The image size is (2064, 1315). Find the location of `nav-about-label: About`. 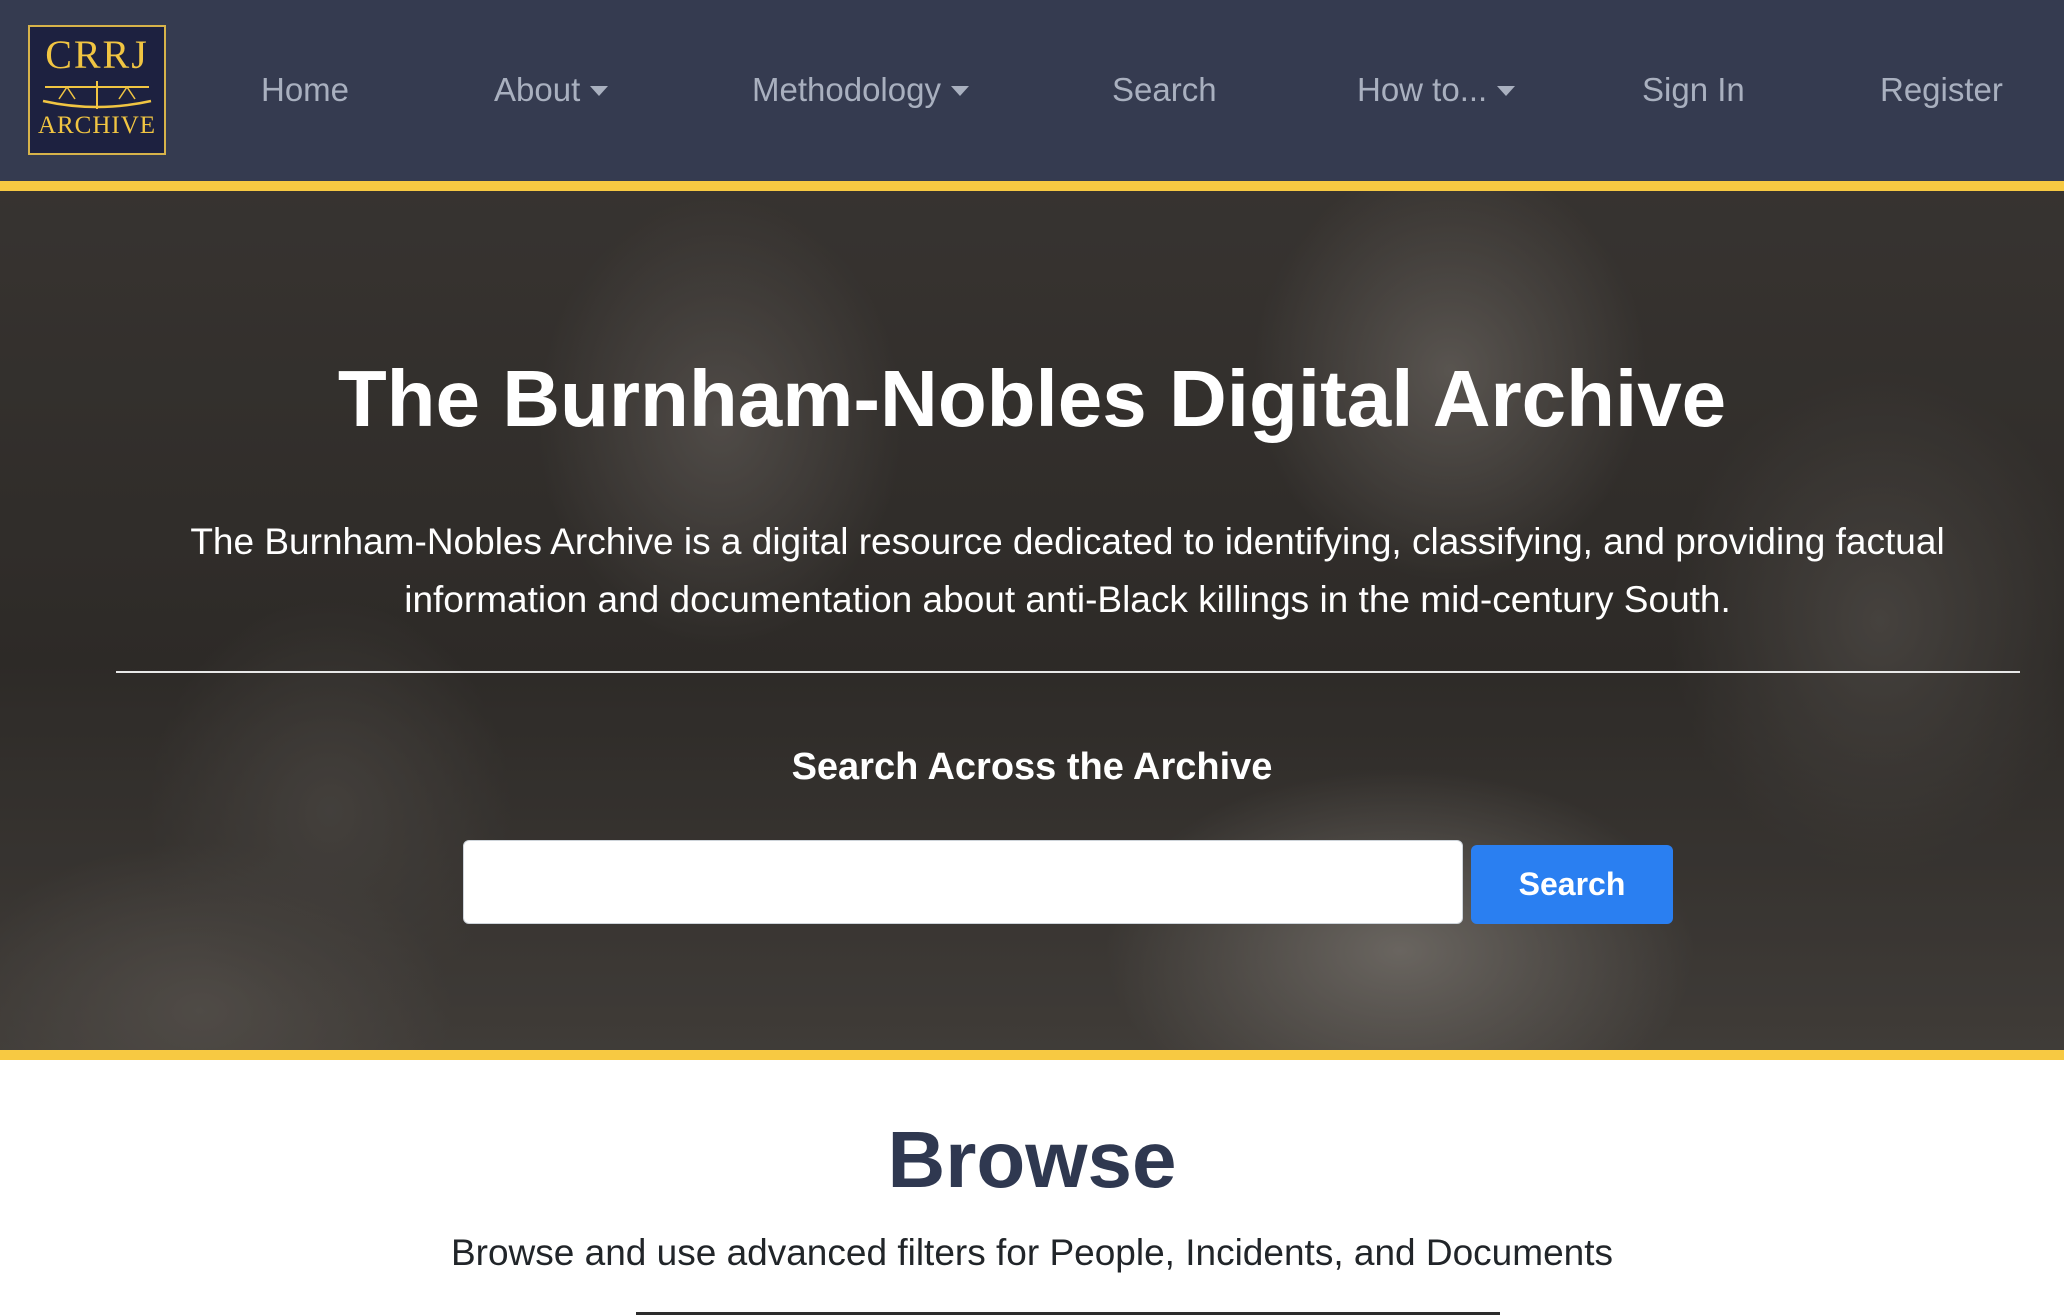

nav-about-label: About is located at coordinates (537, 89).